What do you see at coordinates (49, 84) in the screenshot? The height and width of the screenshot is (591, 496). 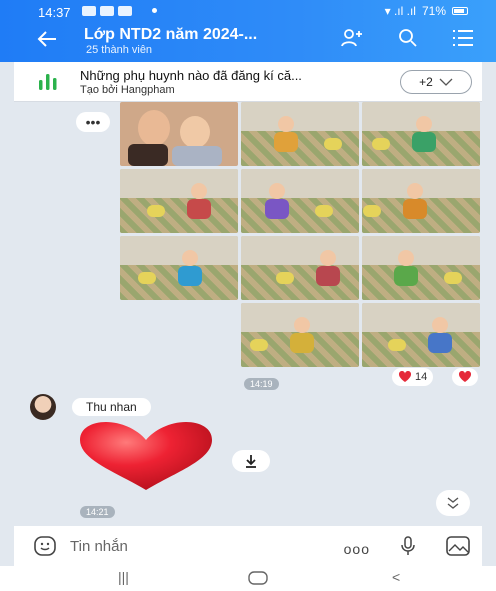 I see `poll-icon` at bounding box center [49, 84].